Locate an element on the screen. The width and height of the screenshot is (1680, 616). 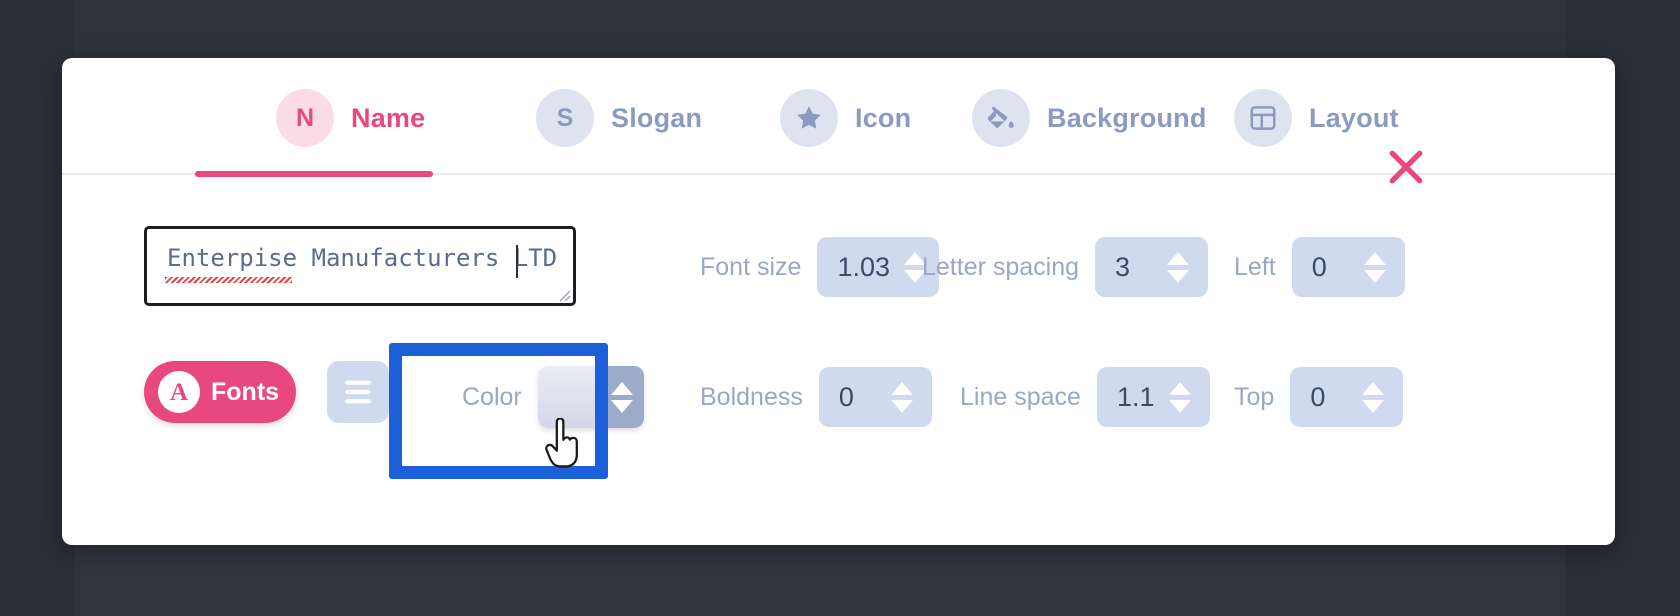
left-offset-stepper: 0 is located at coordinates (1348, 267).